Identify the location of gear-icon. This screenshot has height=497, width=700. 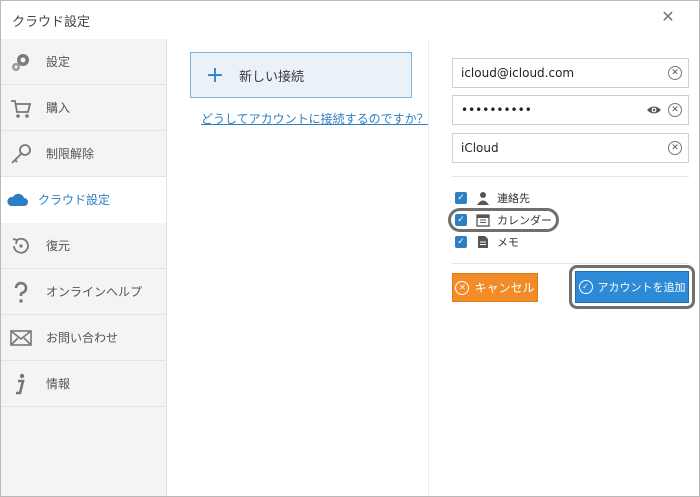
(21, 62).